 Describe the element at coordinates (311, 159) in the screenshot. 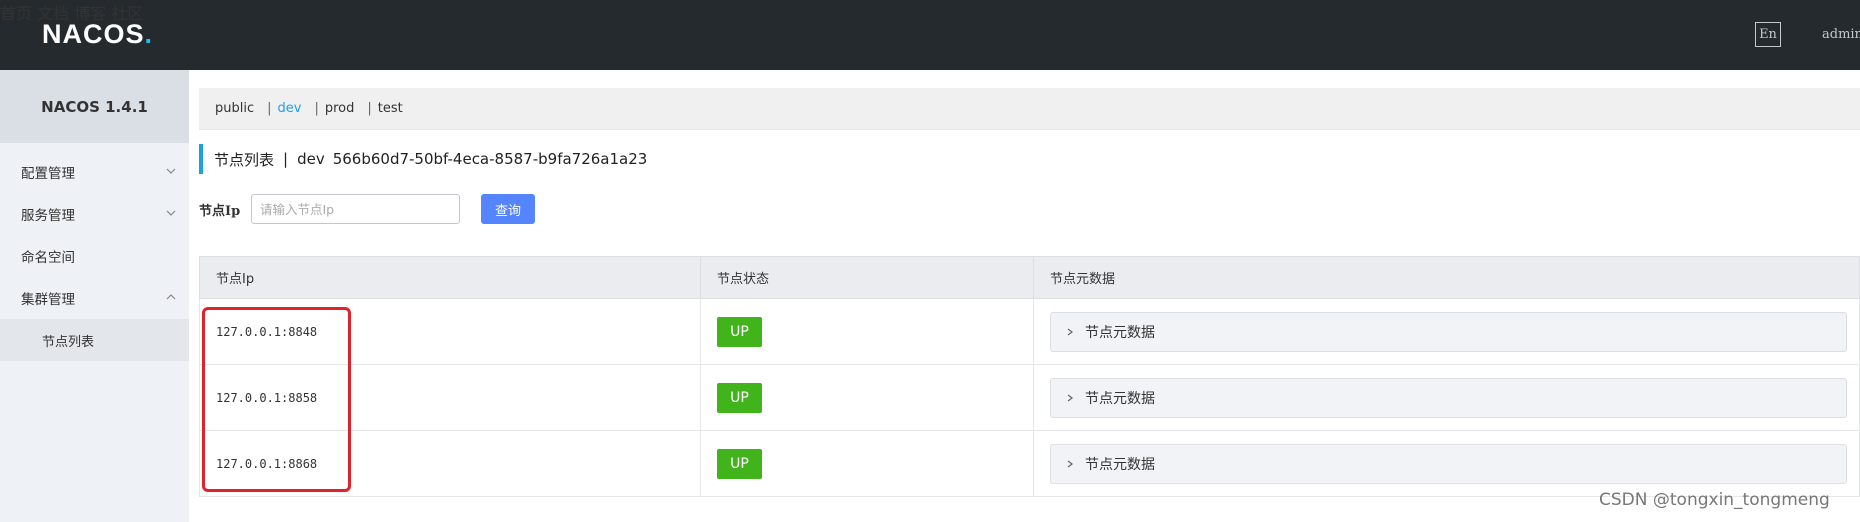

I see `namespace-name: dev` at that location.